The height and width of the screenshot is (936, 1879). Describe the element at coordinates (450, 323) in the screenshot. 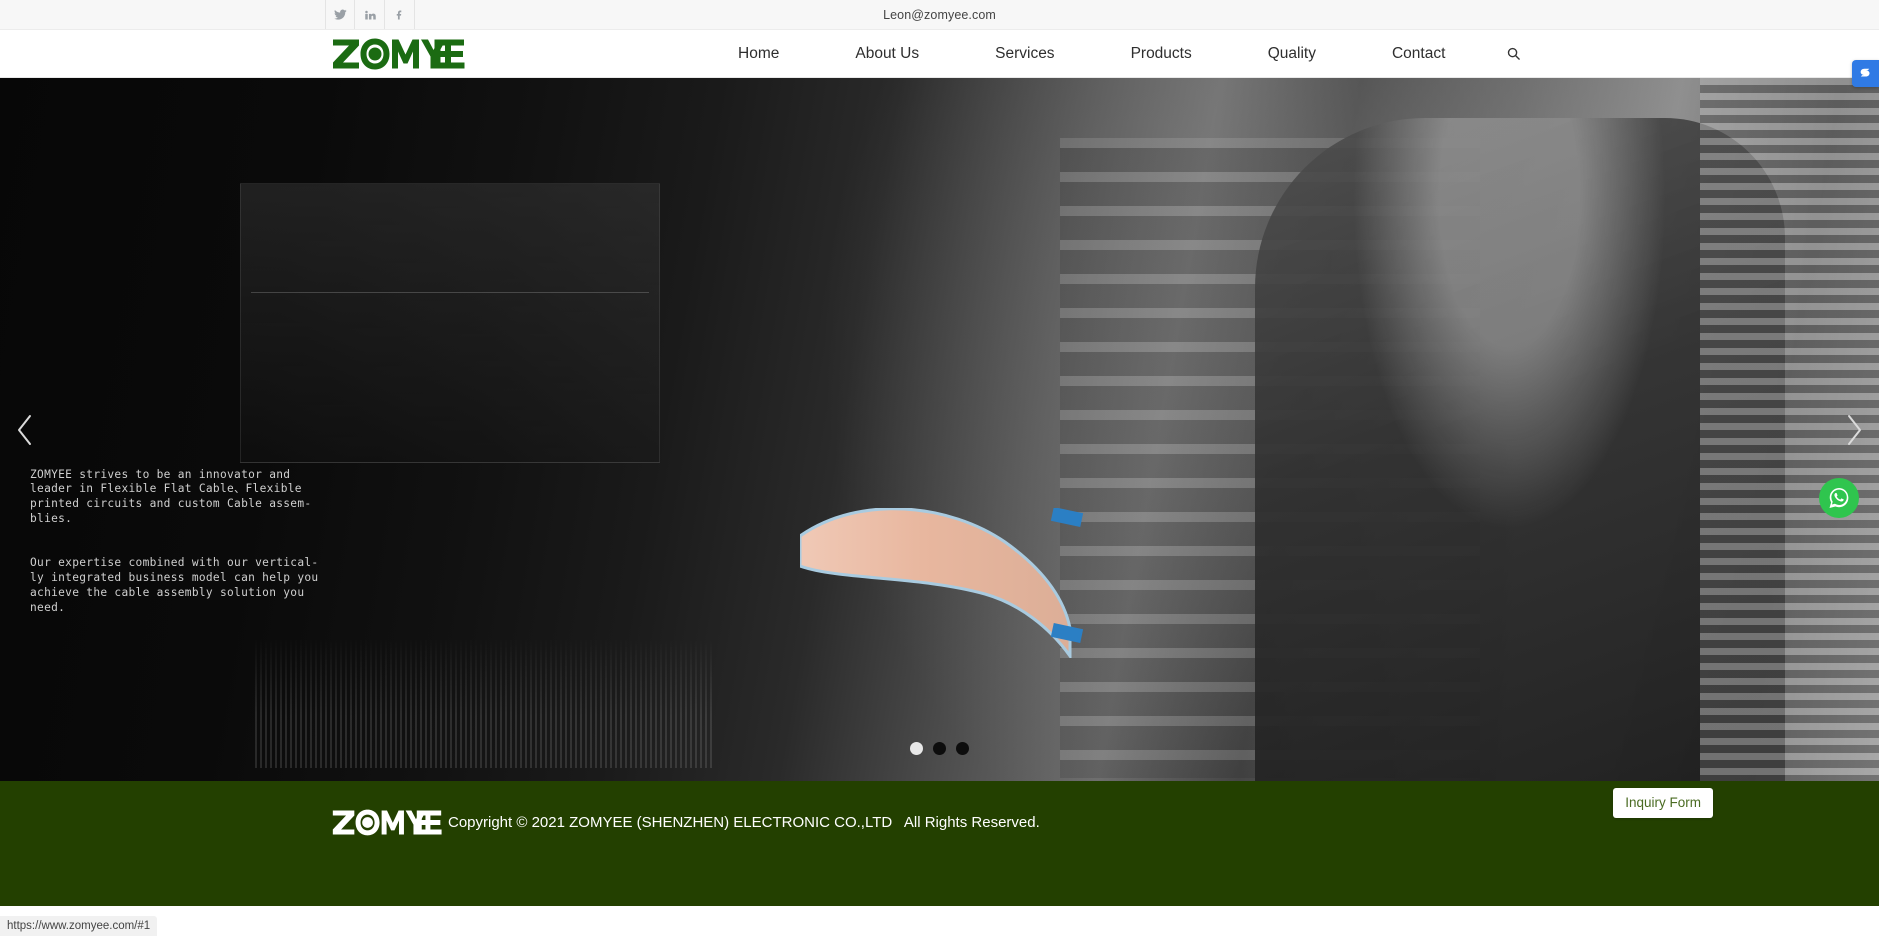

I see `hero-monitor-decor` at that location.